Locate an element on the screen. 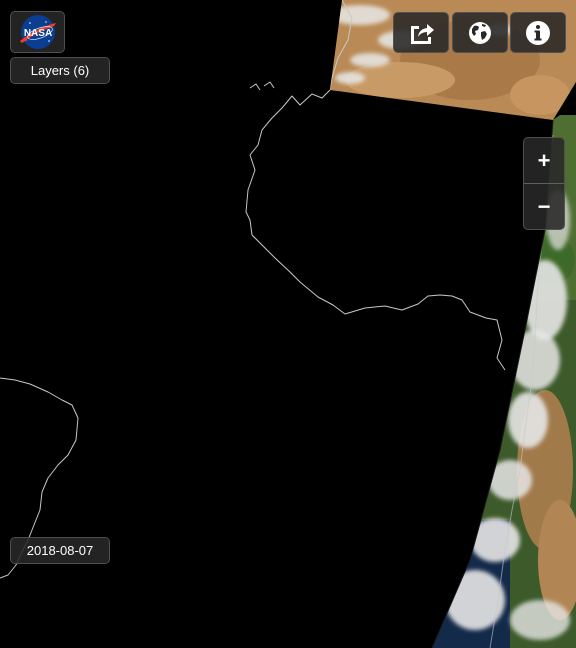 Image resolution: width=576 pixels, height=648 pixels. projection-button is located at coordinates (480, 32).